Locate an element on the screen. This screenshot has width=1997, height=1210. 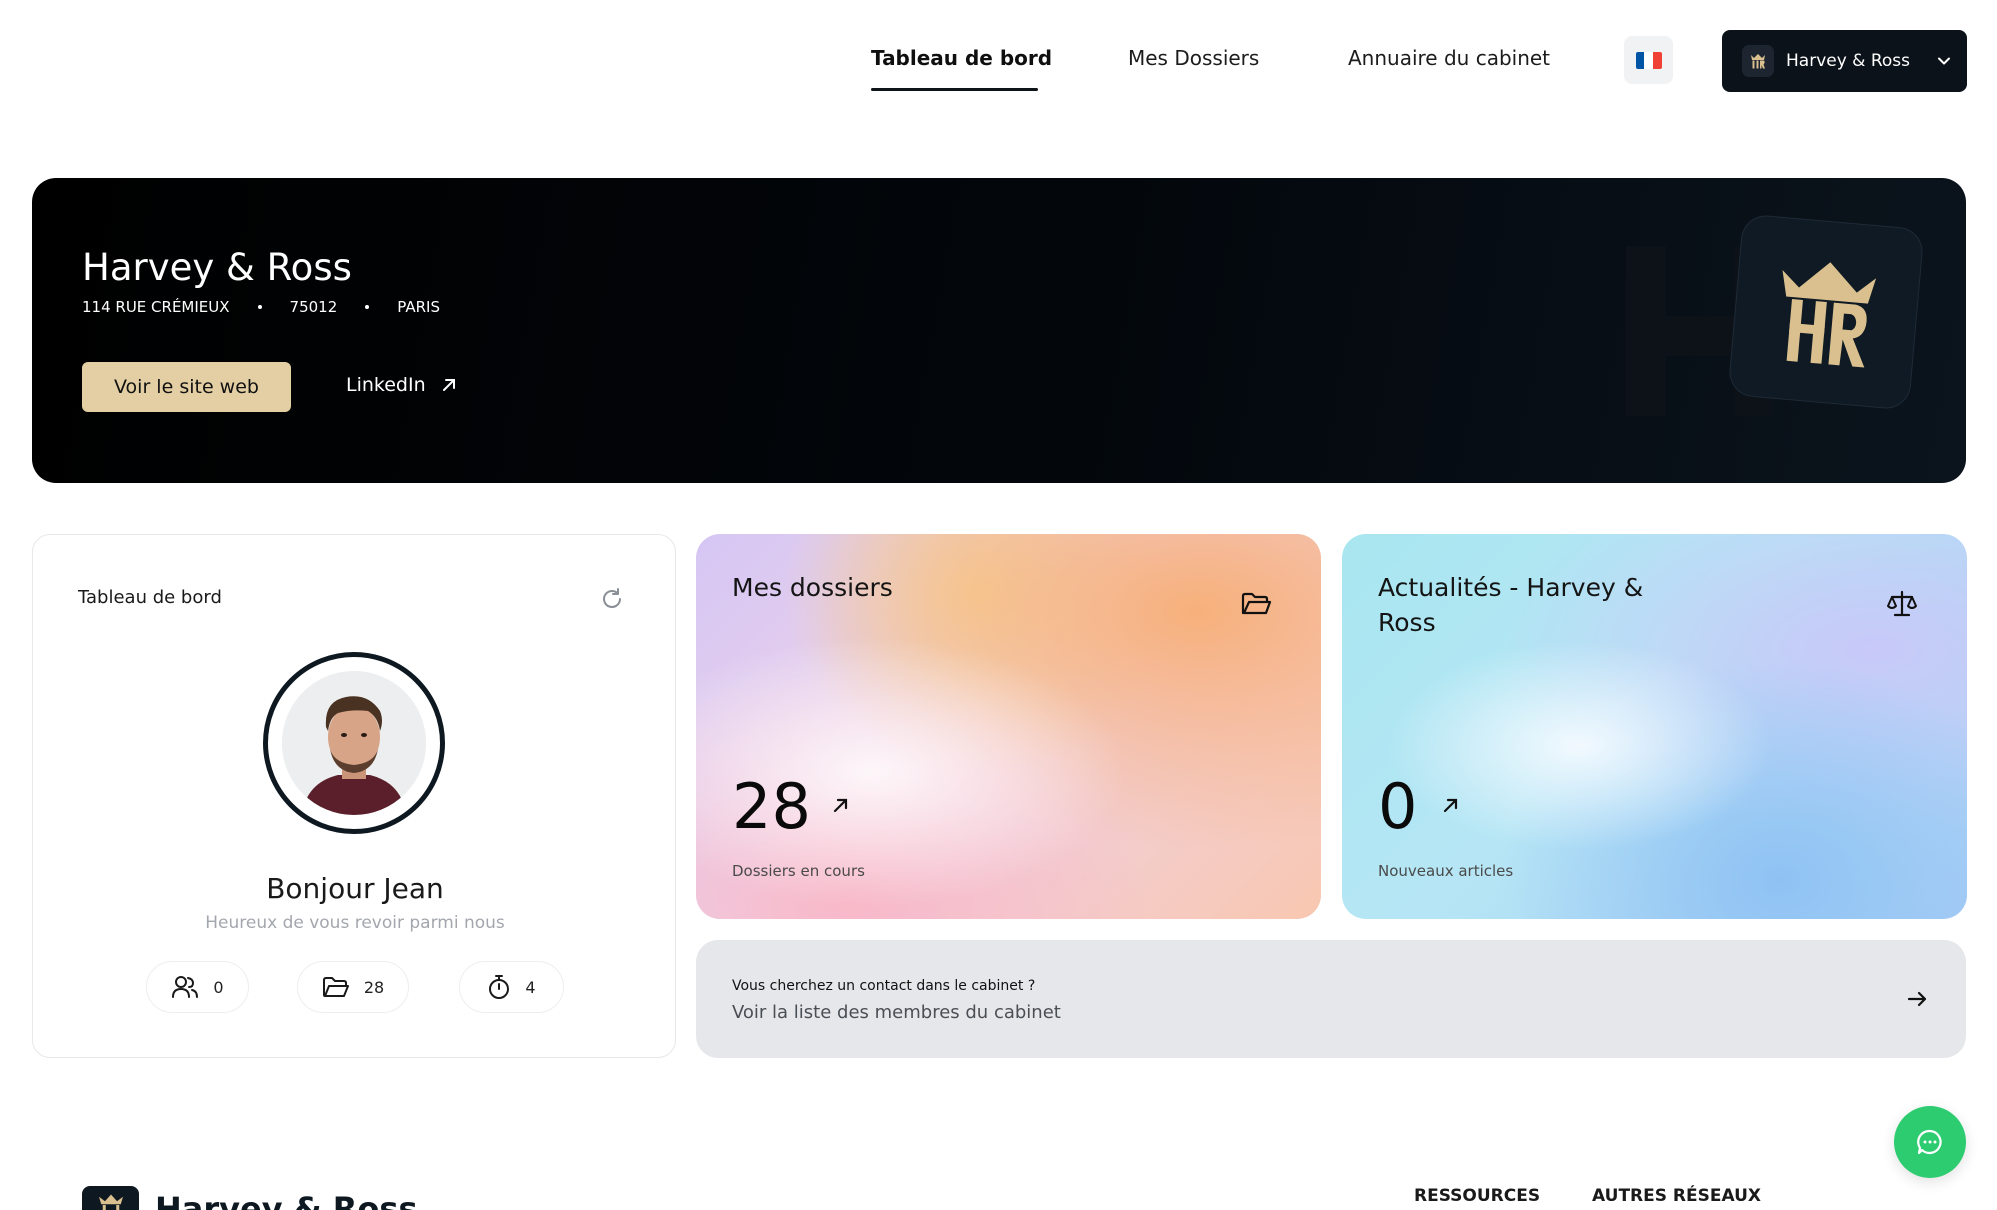
stat-pill-contacts: 0 is located at coordinates (197, 987).